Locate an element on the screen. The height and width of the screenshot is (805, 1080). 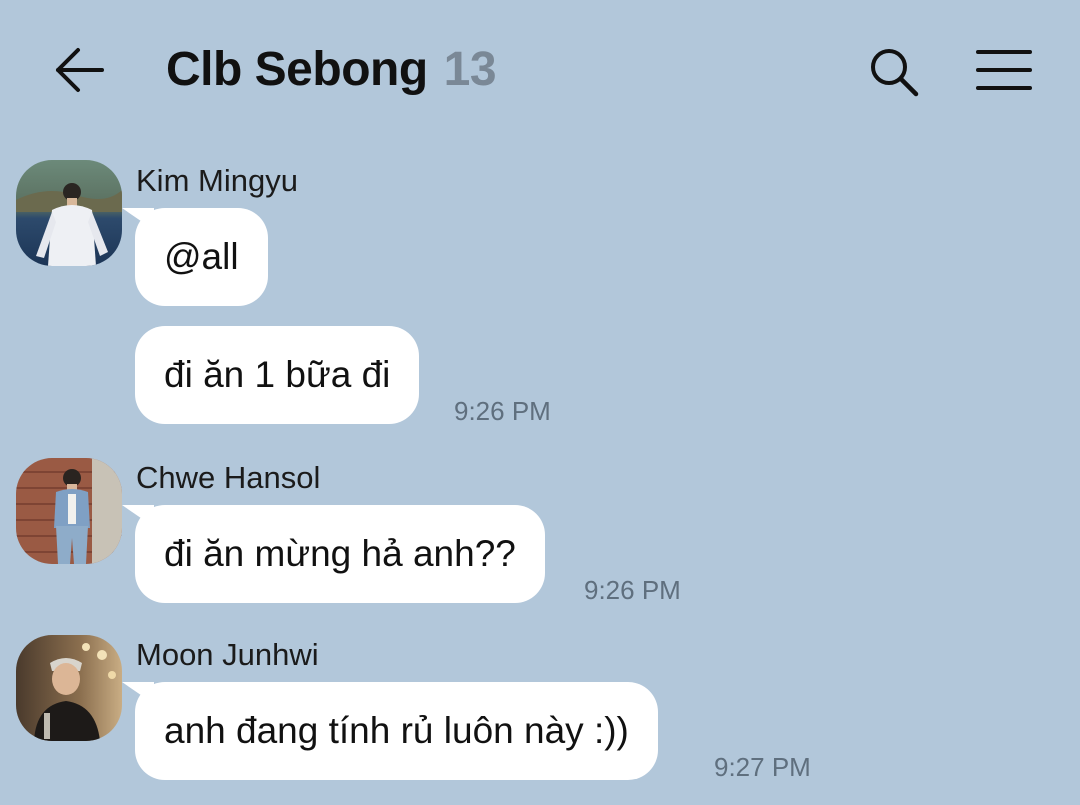
hamburger-menu-icon is located at coordinates (1004, 70).